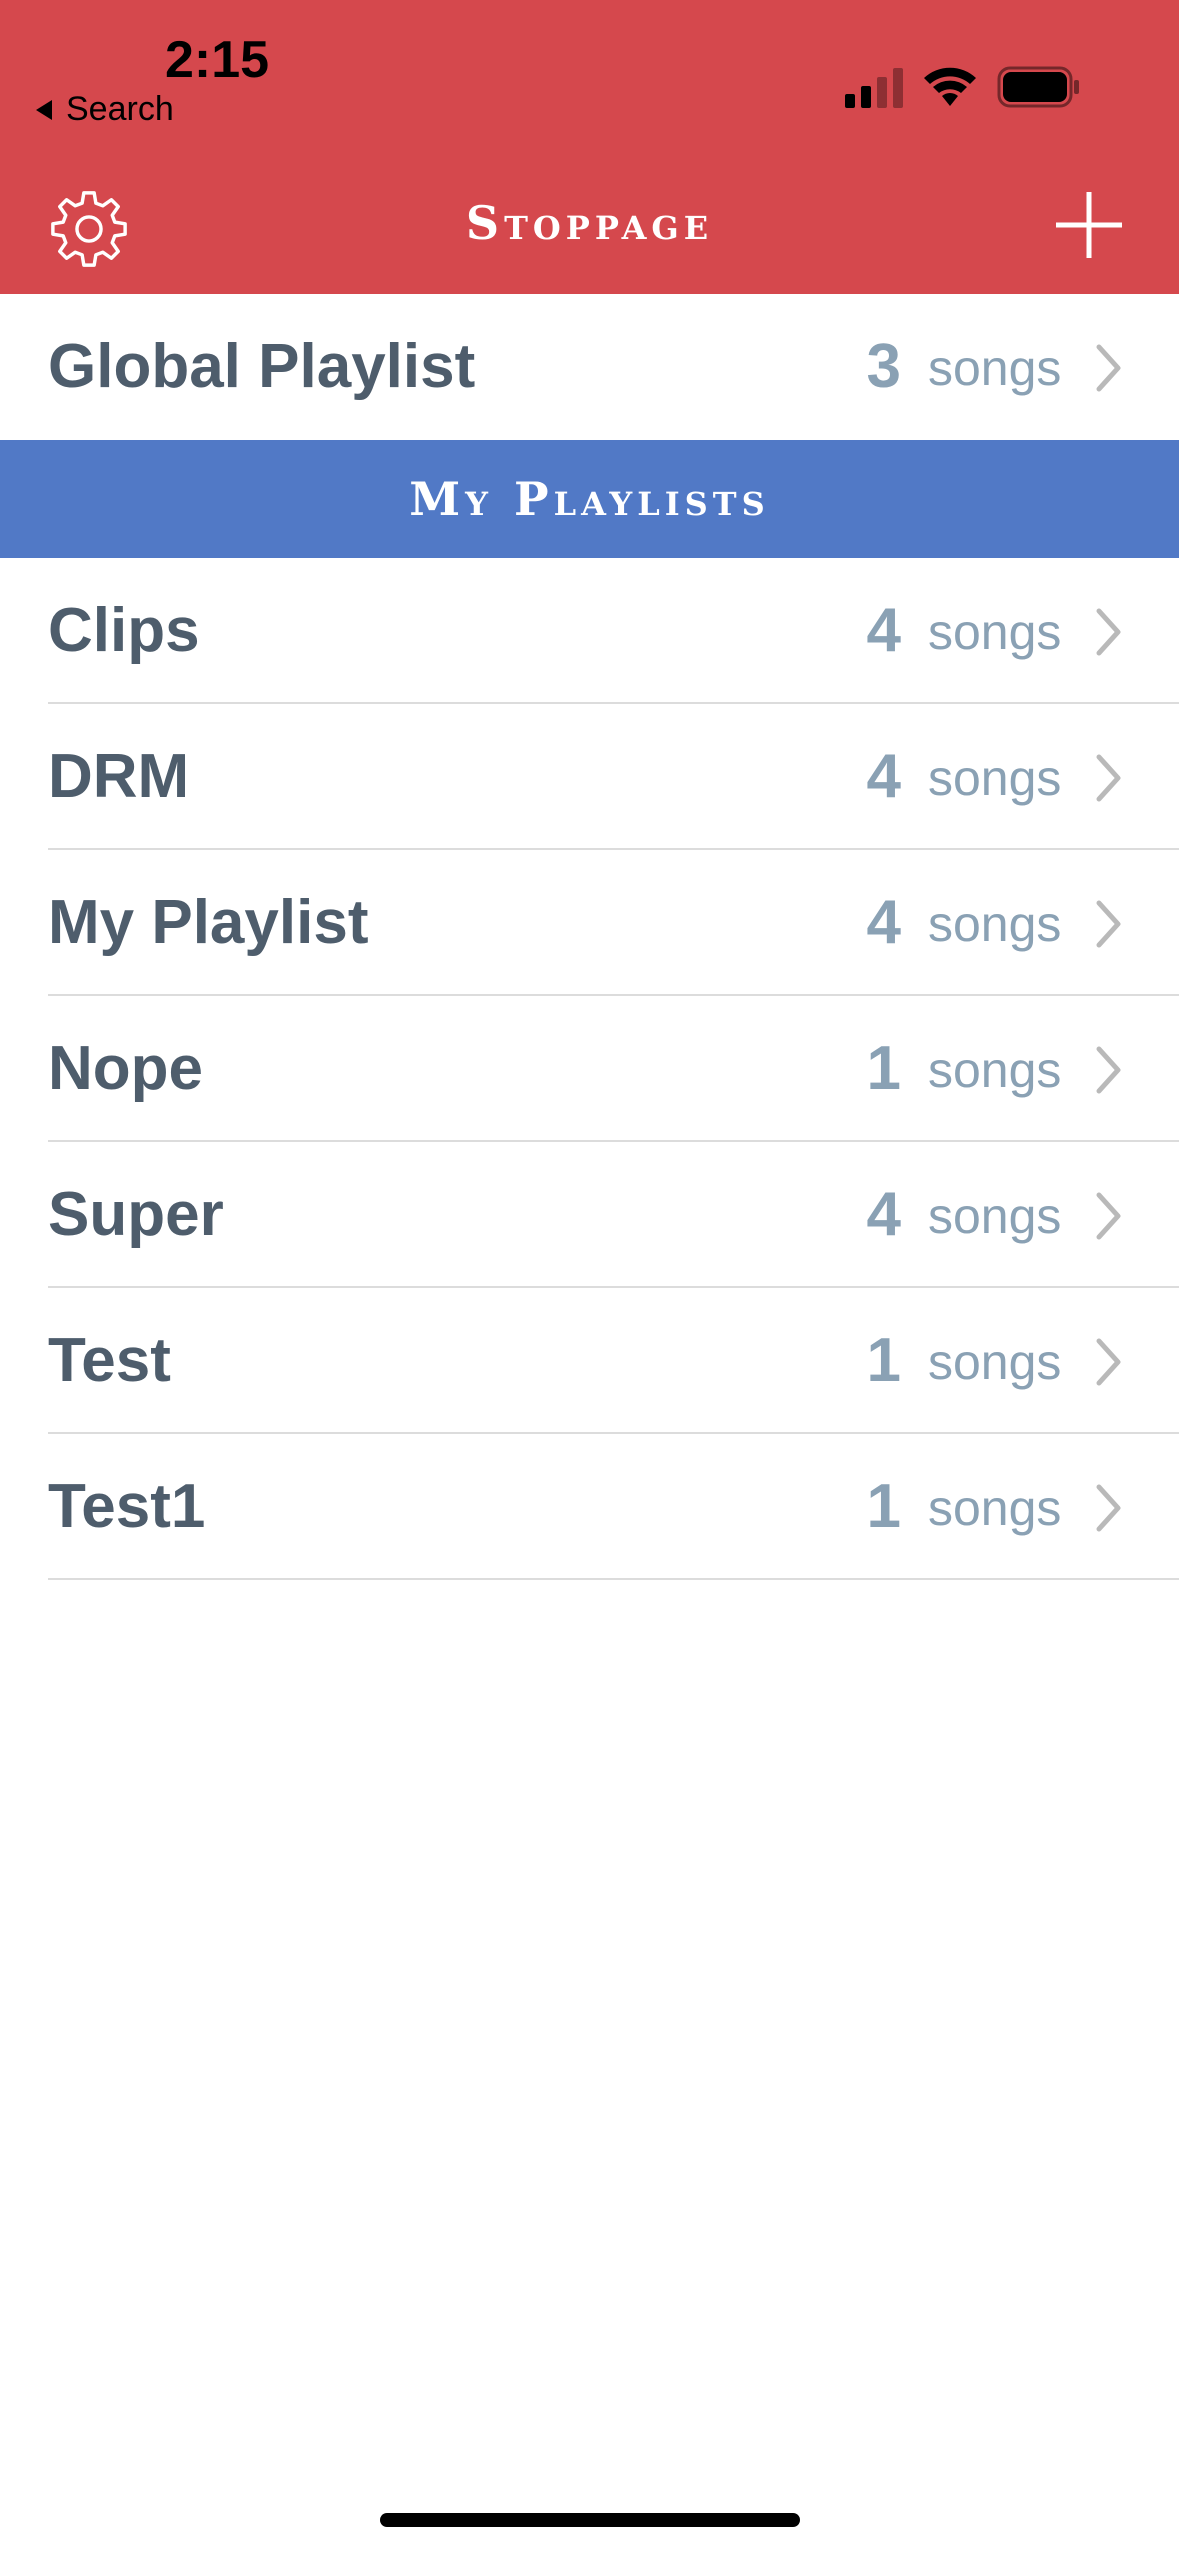 Image resolution: width=1179 pixels, height=2556 pixels. Describe the element at coordinates (589, 223) in the screenshot. I see `app-title: Stoppage` at that location.